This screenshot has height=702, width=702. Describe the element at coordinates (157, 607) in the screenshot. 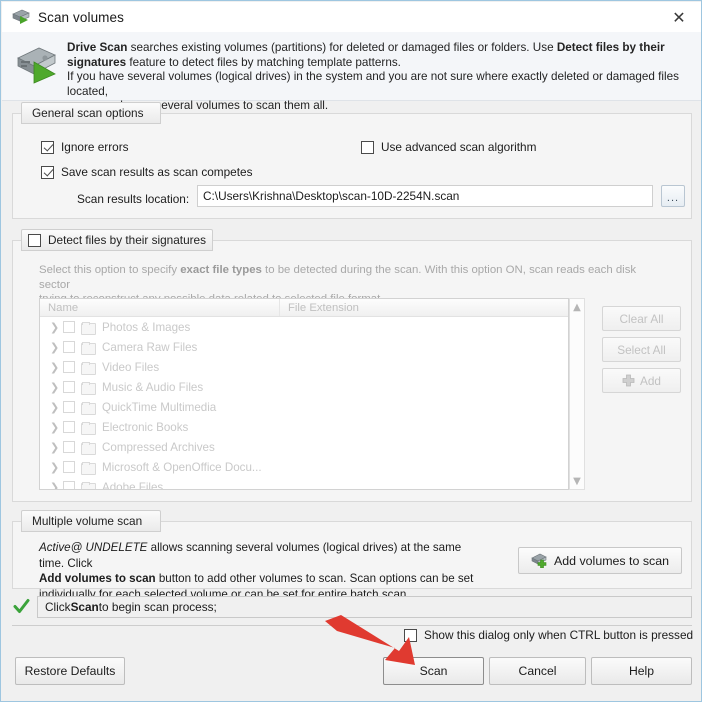

I see `status-text-c: to begin scan process;` at that location.